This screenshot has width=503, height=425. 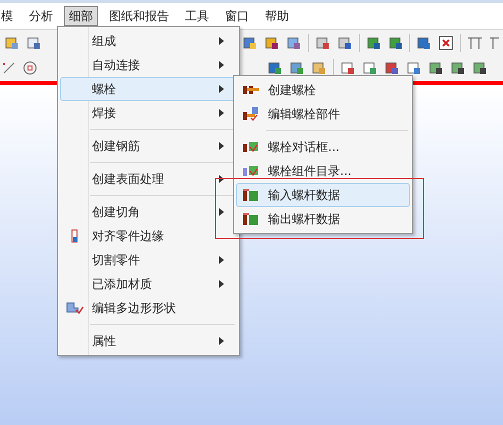 I want to click on menu-item: 帮助, so click(x=277, y=16).